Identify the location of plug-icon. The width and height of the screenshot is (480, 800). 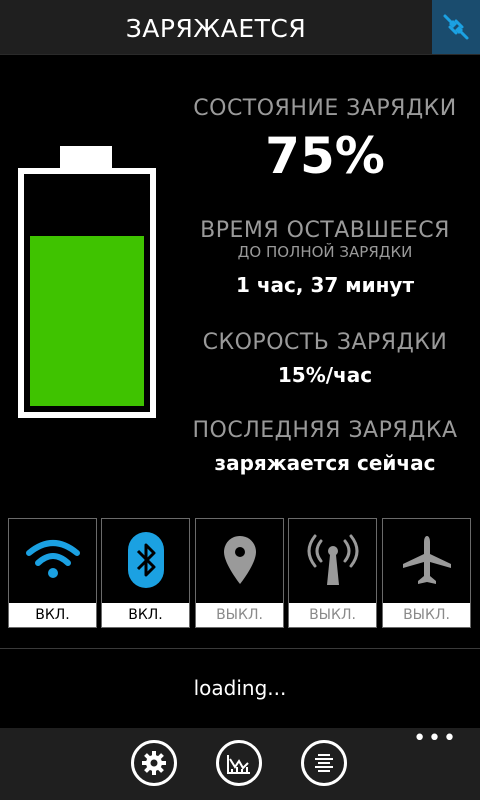
(456, 27).